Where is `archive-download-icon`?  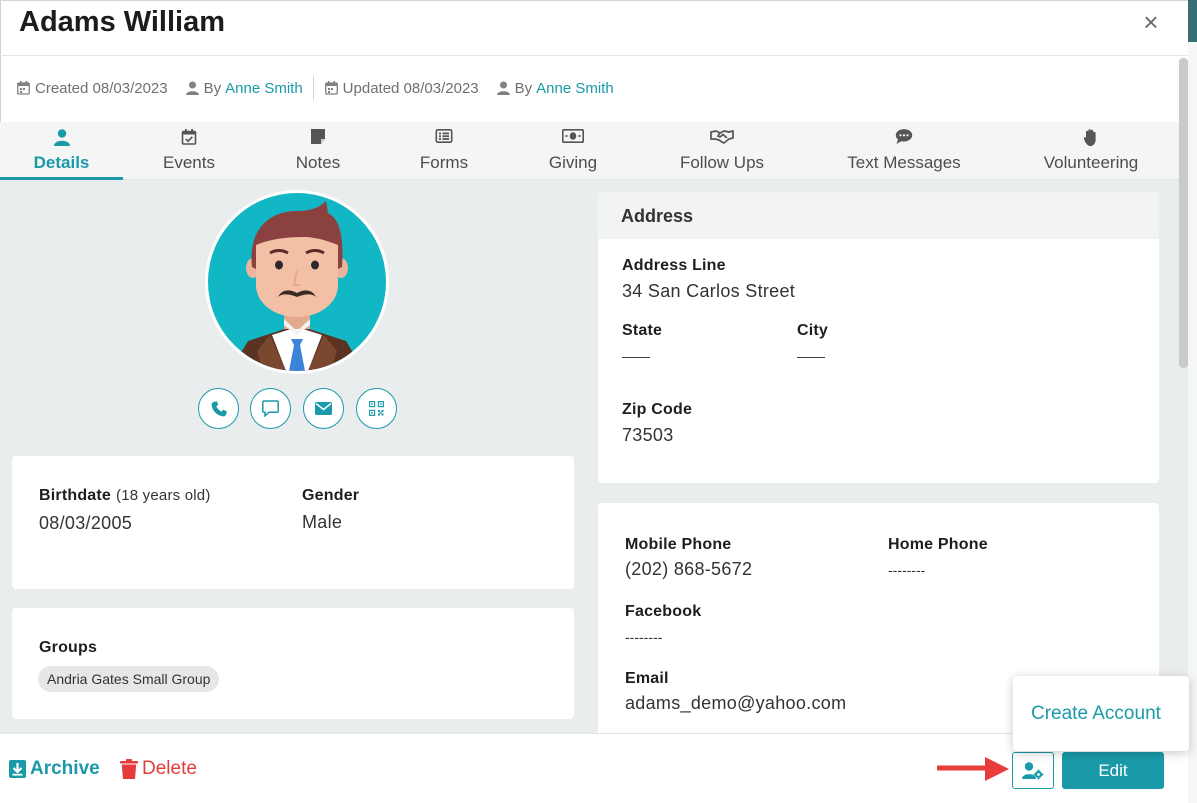 archive-download-icon is located at coordinates (17, 769).